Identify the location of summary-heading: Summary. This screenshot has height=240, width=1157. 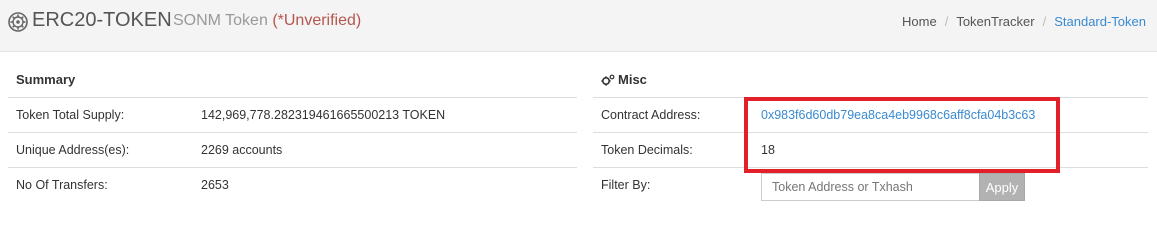
(292, 80).